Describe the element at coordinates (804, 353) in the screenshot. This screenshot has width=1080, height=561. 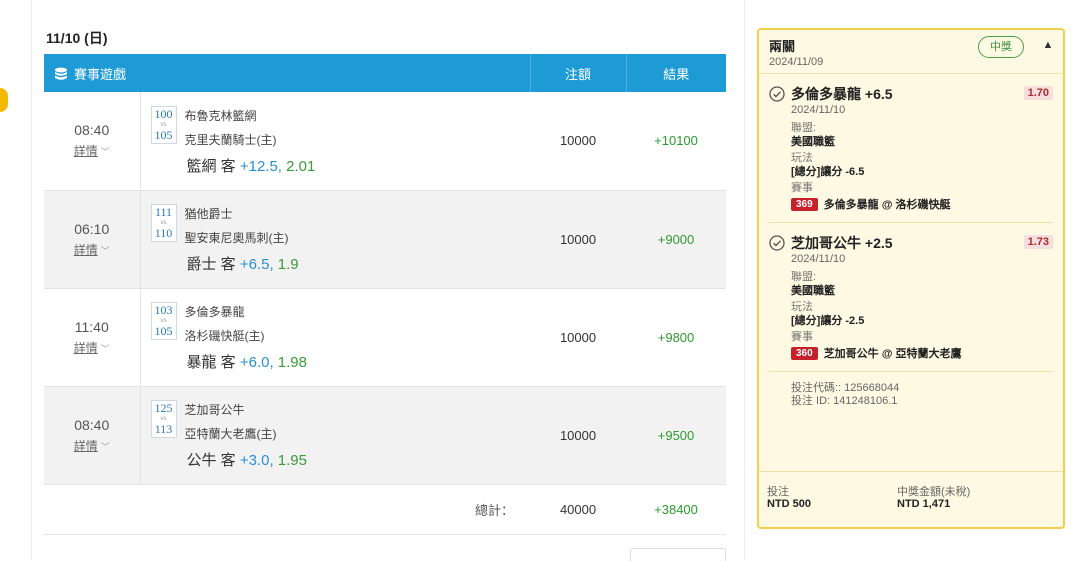
I see `event-id-badge: 360` at that location.